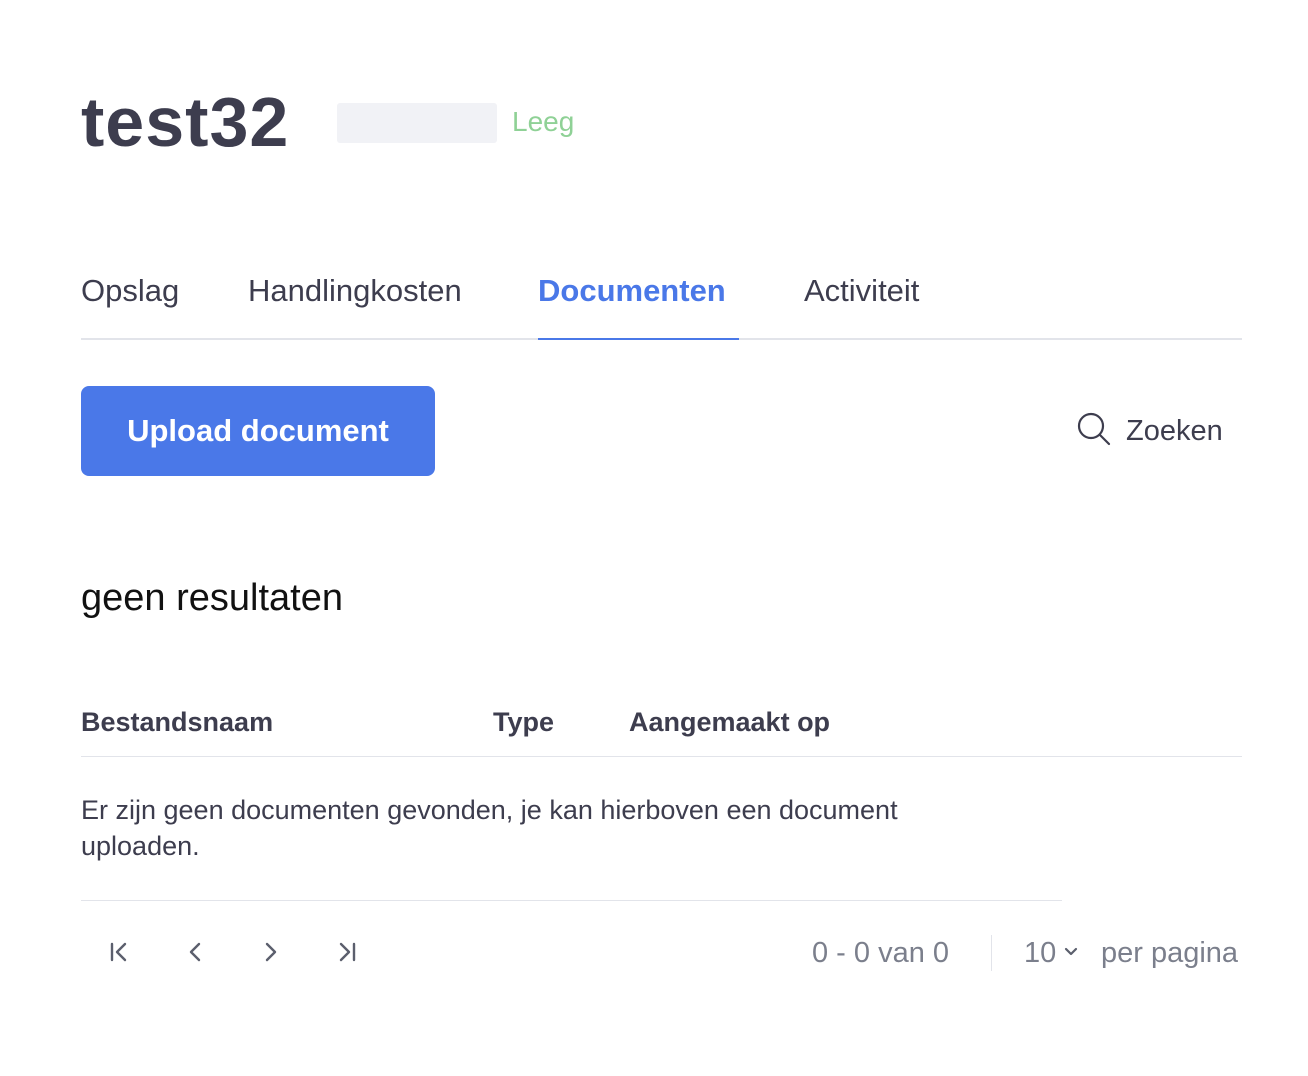 This screenshot has width=1308, height=1076. Describe the element at coordinates (991, 953) in the screenshot. I see `pagination-separator` at that location.